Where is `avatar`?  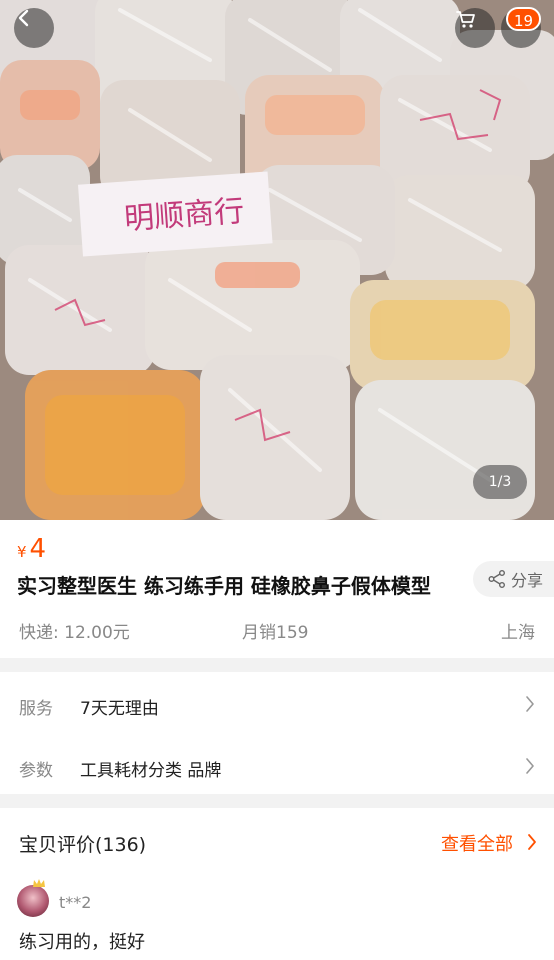 avatar is located at coordinates (33, 901).